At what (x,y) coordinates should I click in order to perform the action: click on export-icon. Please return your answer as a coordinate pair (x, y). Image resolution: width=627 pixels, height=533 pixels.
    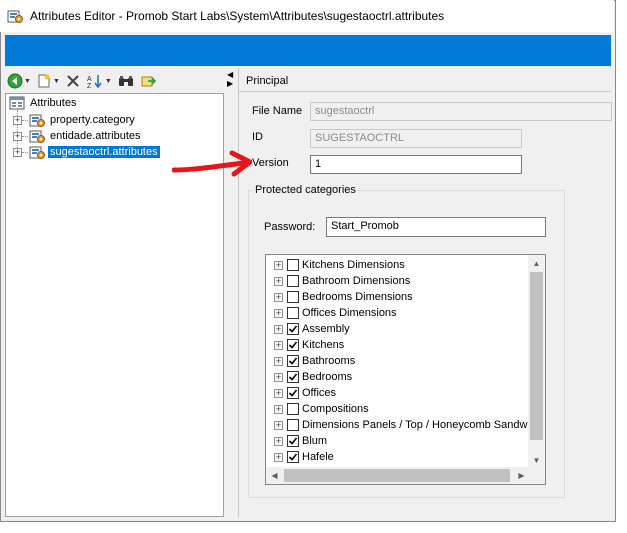
    Looking at the image, I should click on (148, 81).